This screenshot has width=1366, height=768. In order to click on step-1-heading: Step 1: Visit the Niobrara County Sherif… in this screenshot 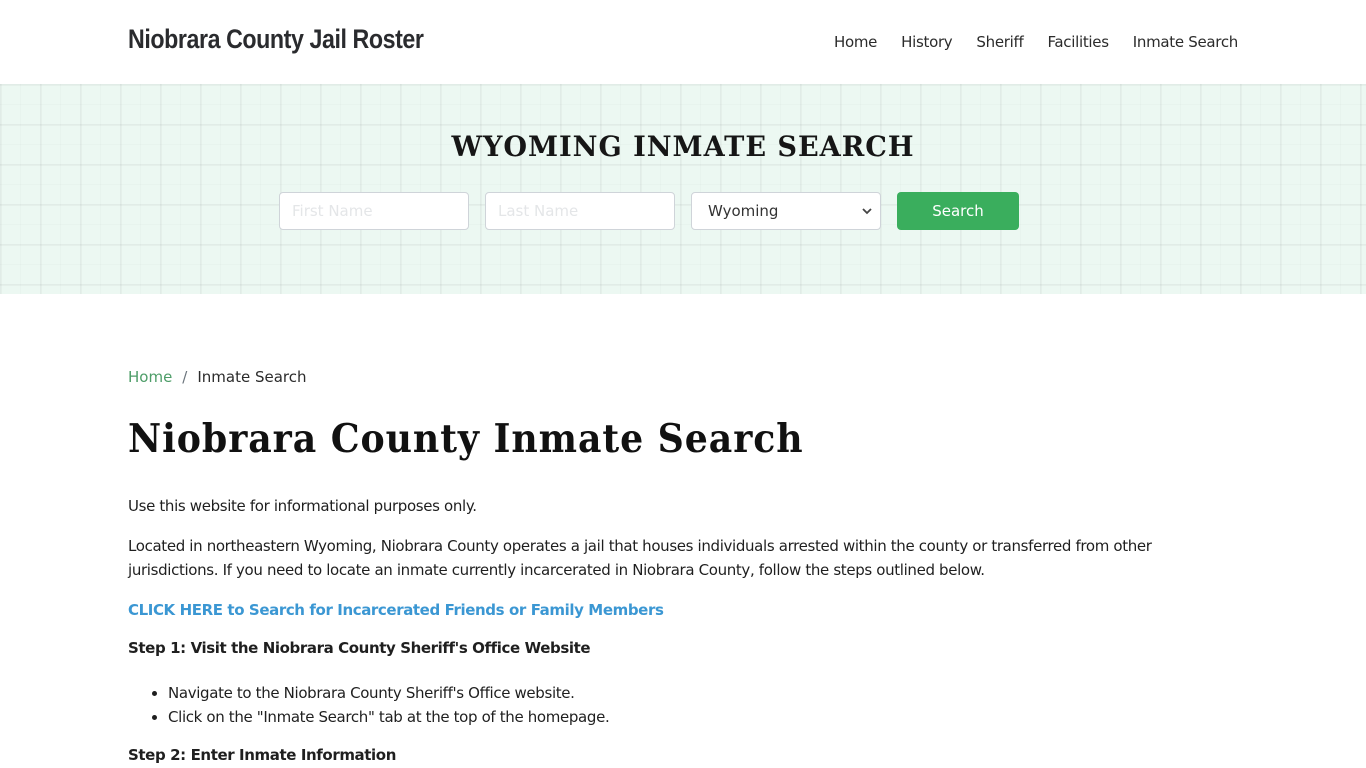, I will do `click(359, 648)`.